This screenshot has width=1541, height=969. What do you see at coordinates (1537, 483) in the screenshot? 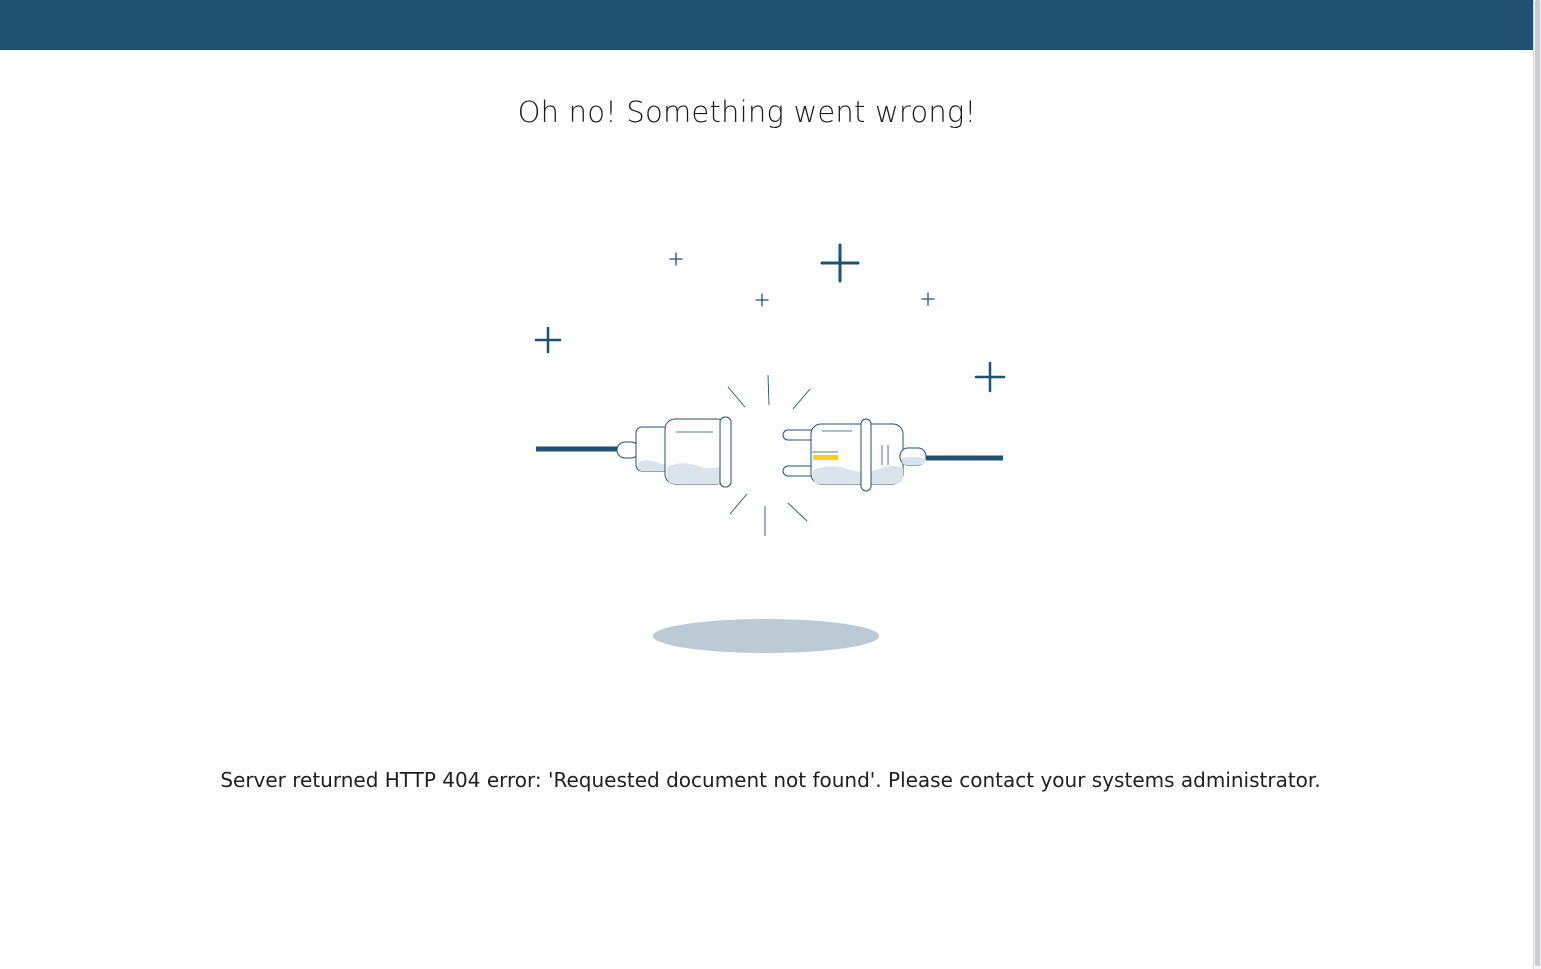
I see `scrollbar-thumb` at bounding box center [1537, 483].